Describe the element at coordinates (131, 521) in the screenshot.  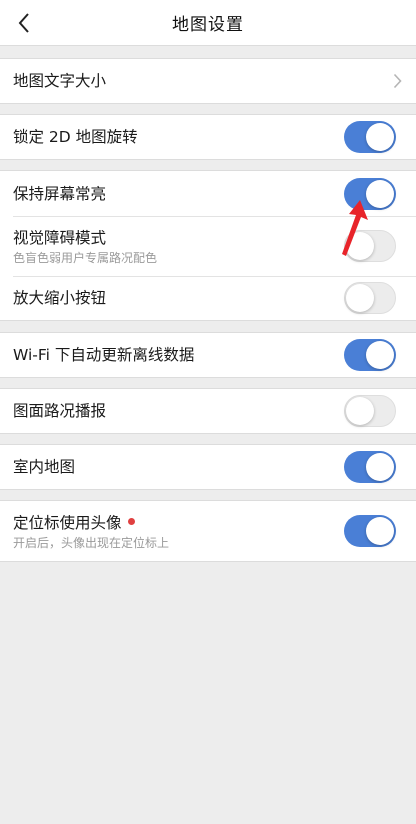
I see `new-badge-dot` at that location.